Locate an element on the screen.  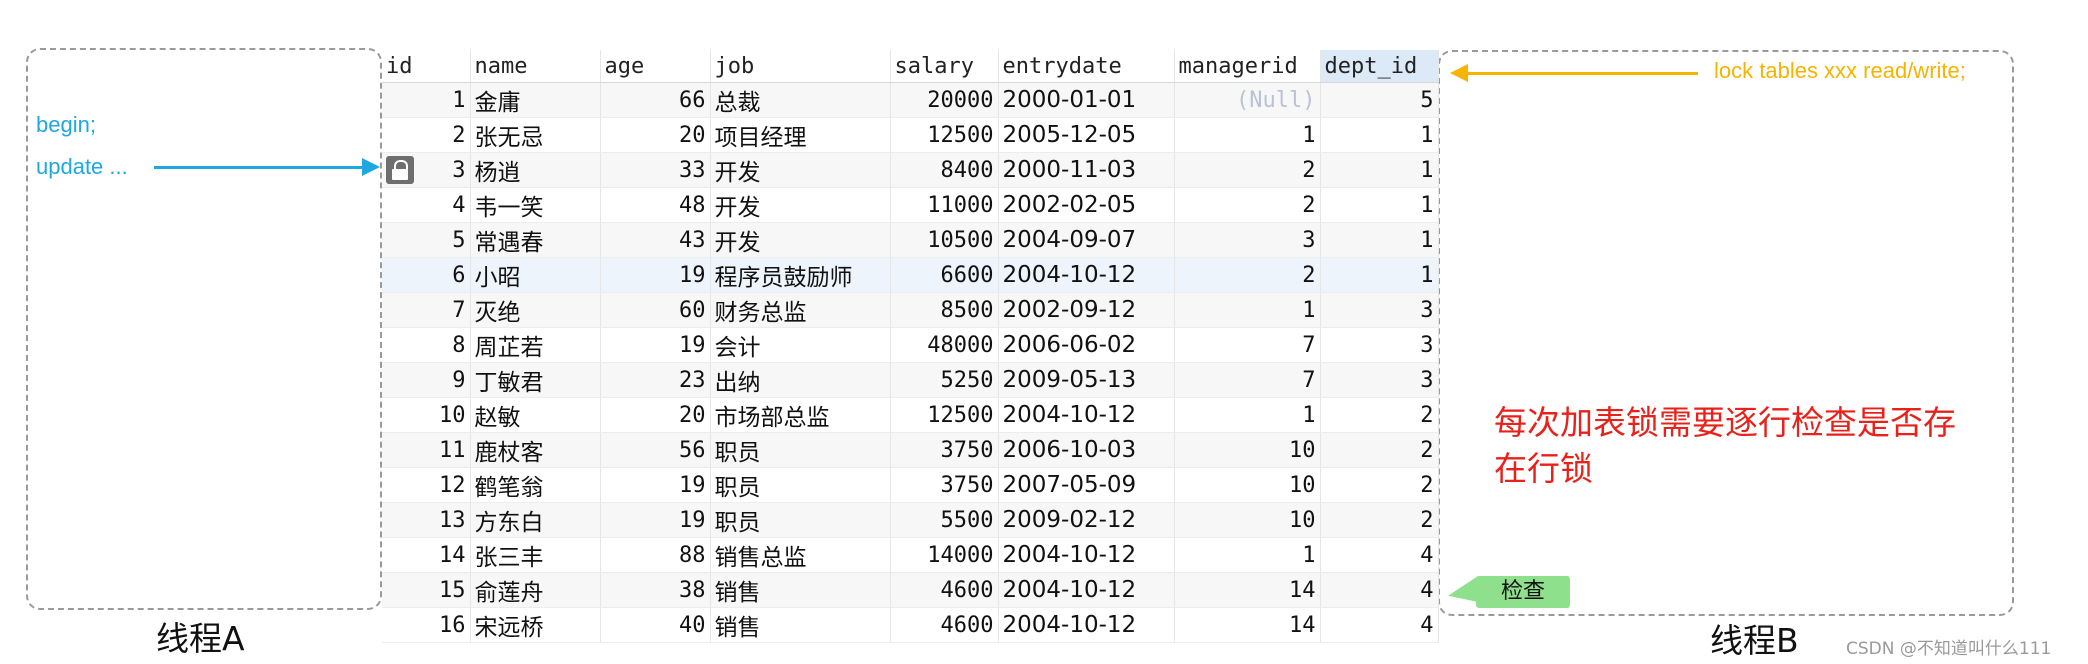
table-row: 9 丁敏君 23 出纳 5250 2009-05-13 7 3 is located at coordinates (910, 380).